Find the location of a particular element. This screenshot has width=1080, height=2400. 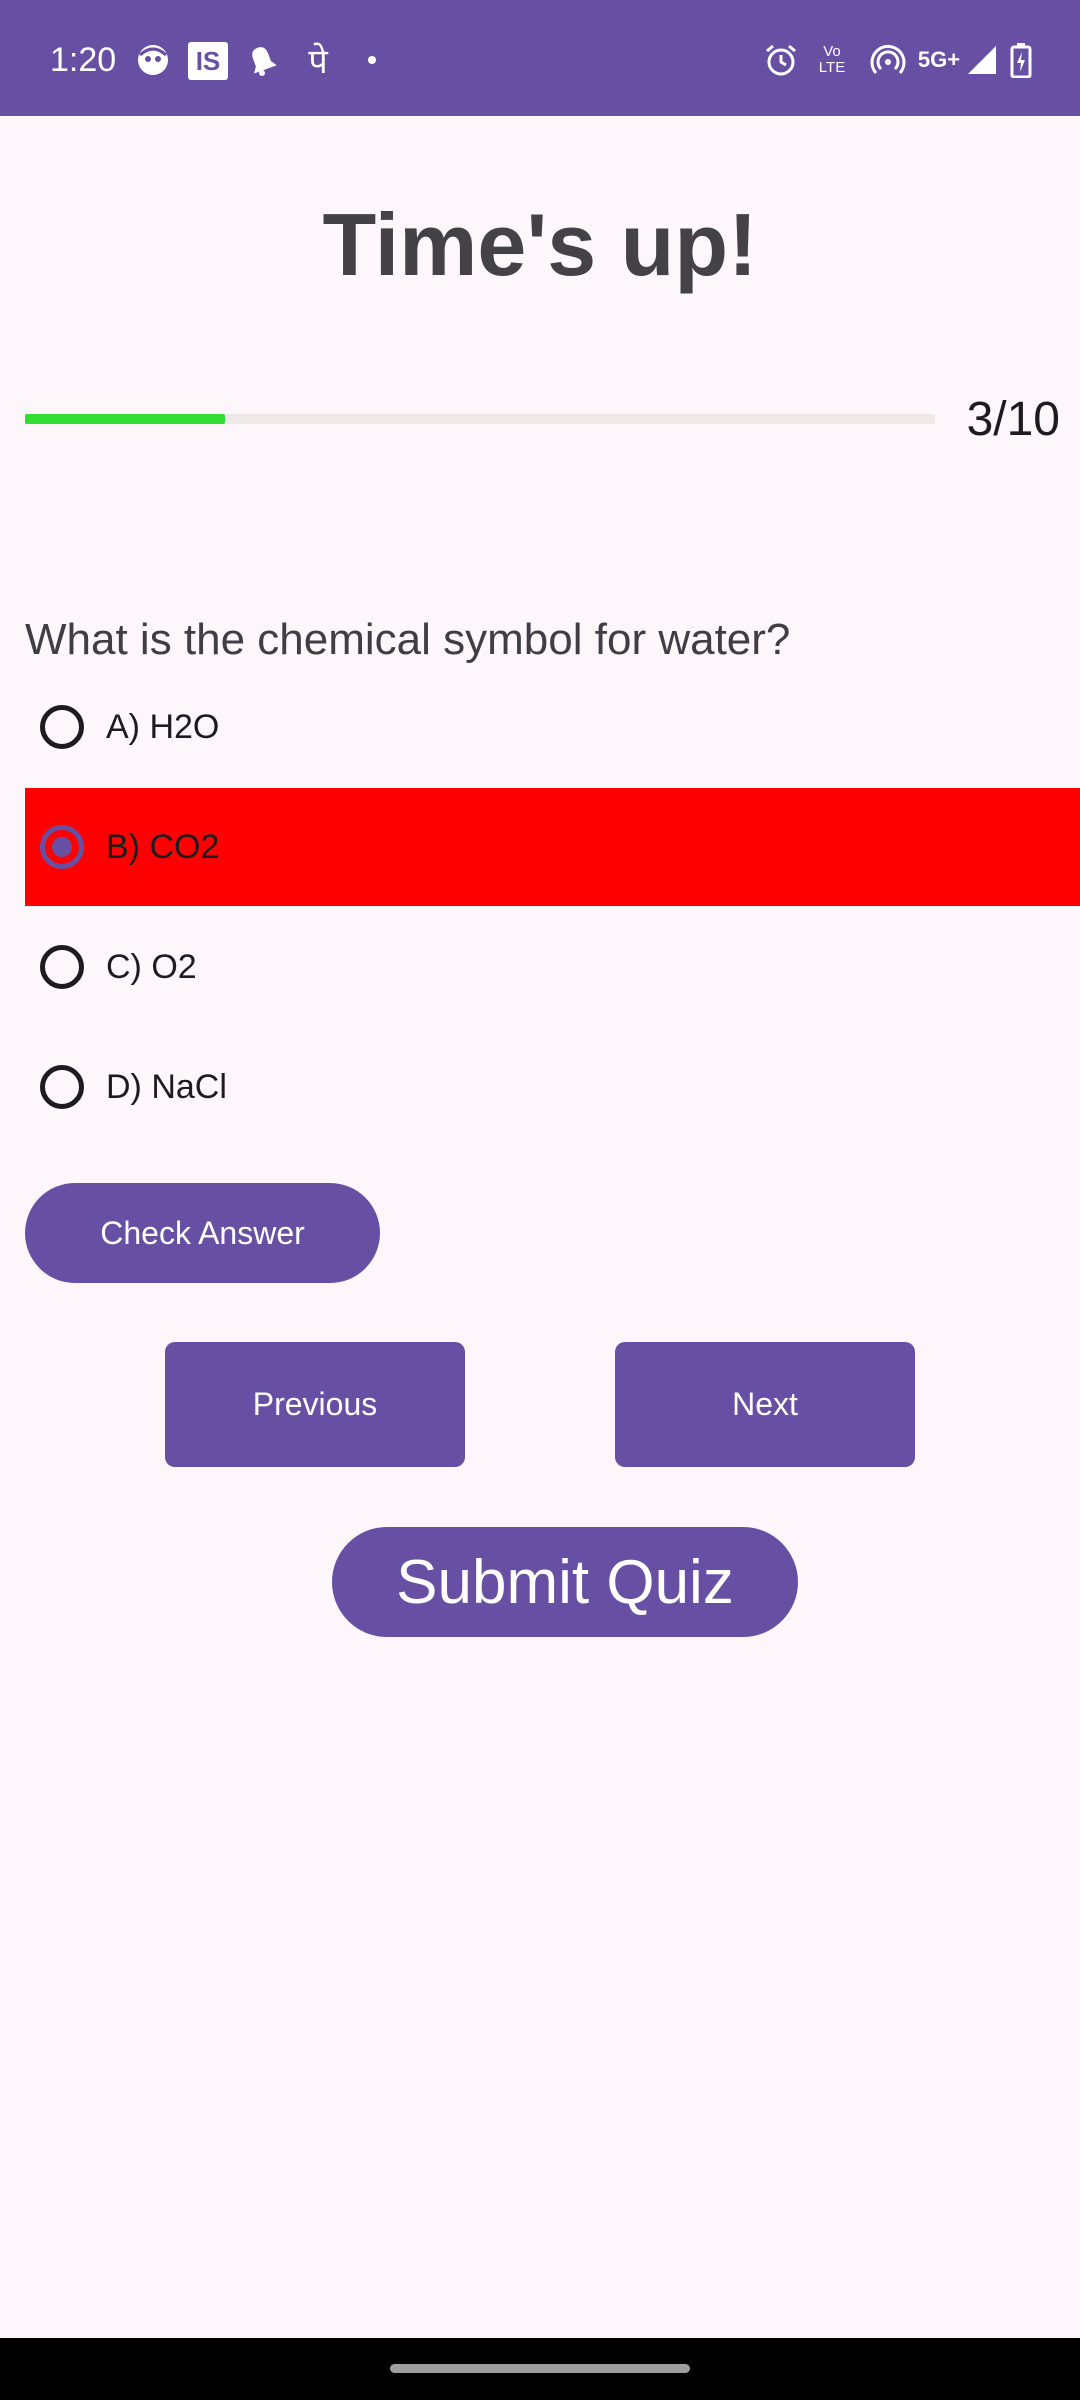

page-title: Time's up! is located at coordinates (540, 244).